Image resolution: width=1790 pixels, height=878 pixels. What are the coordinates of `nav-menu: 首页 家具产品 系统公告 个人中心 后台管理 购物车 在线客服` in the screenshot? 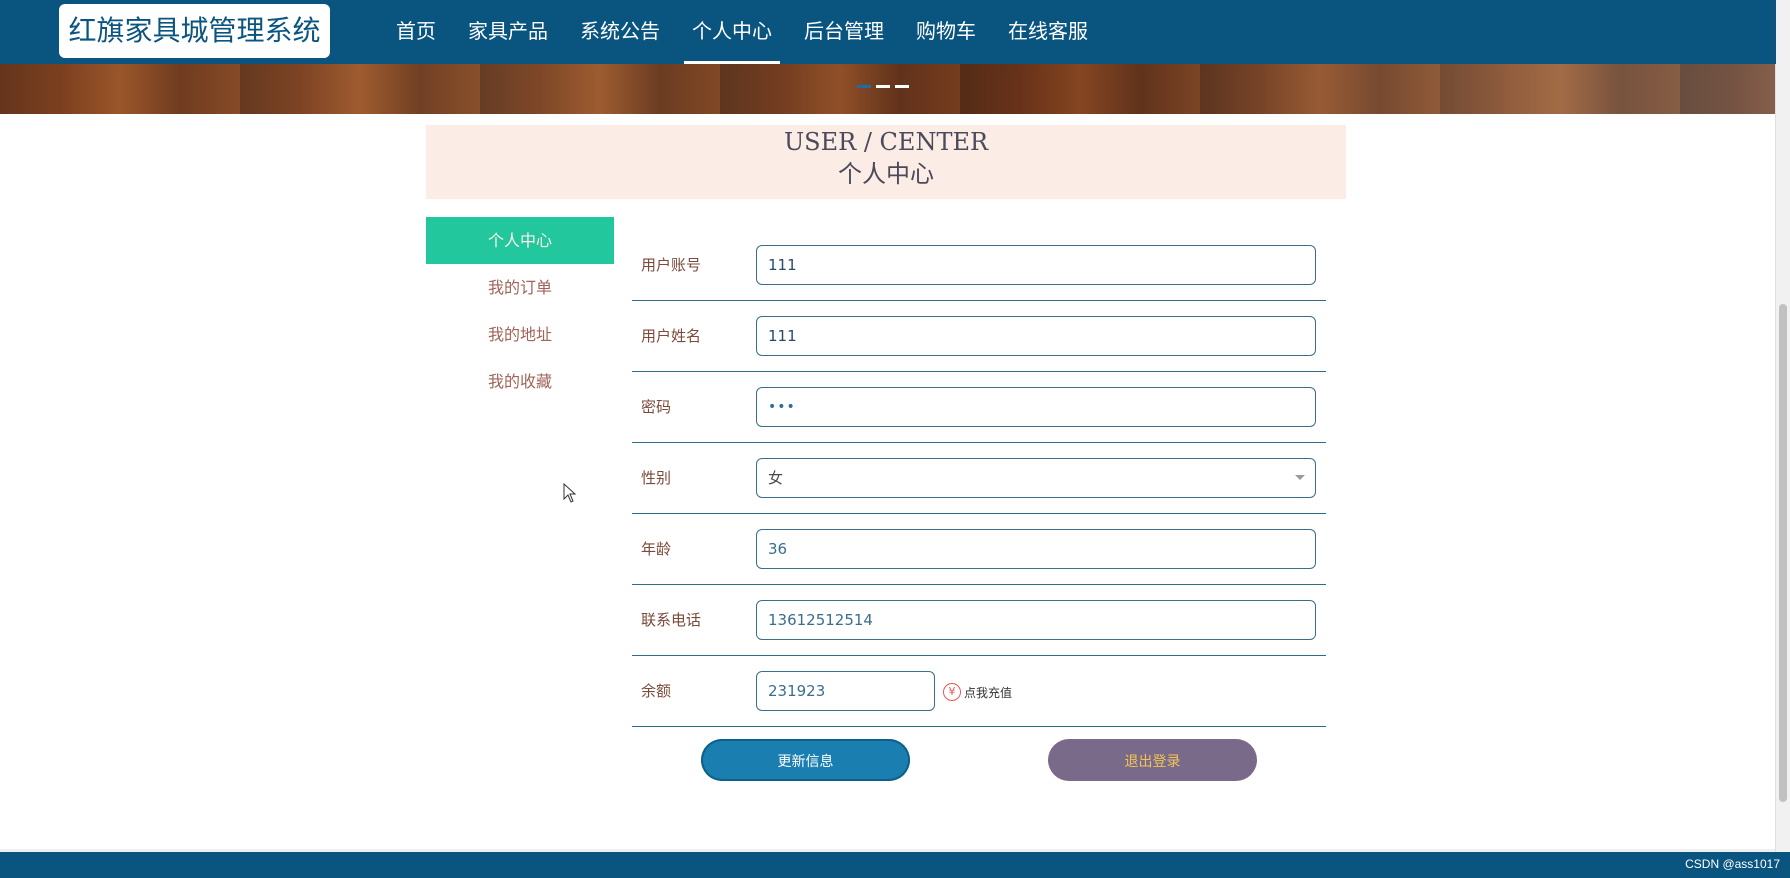 It's located at (742, 32).